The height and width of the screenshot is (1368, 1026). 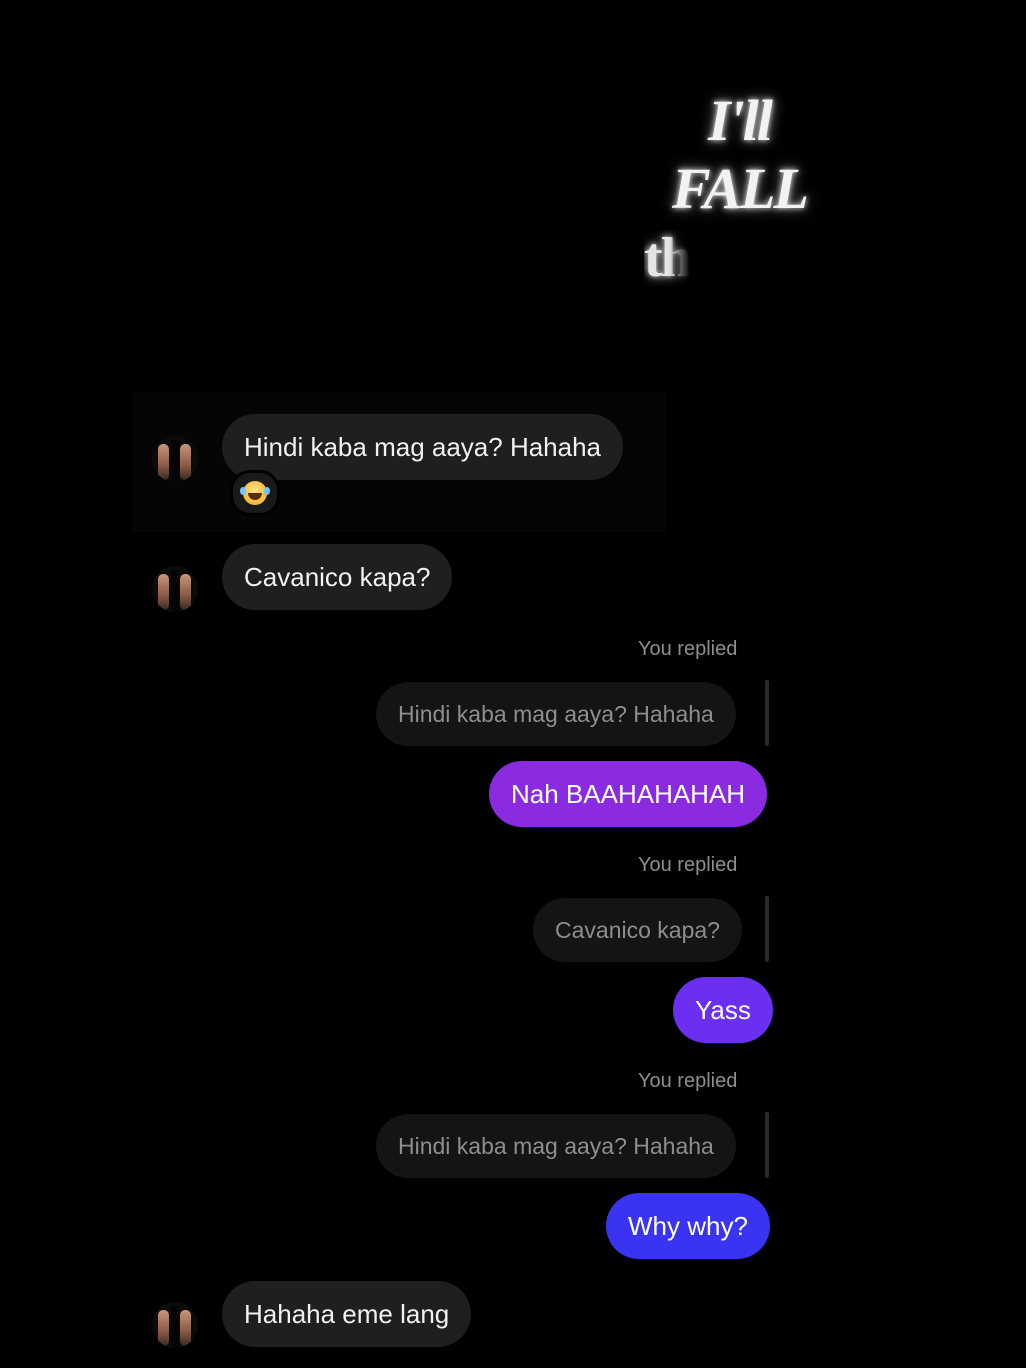 I want to click on quoted-message: Cavanico kapa?, so click(x=637, y=930).